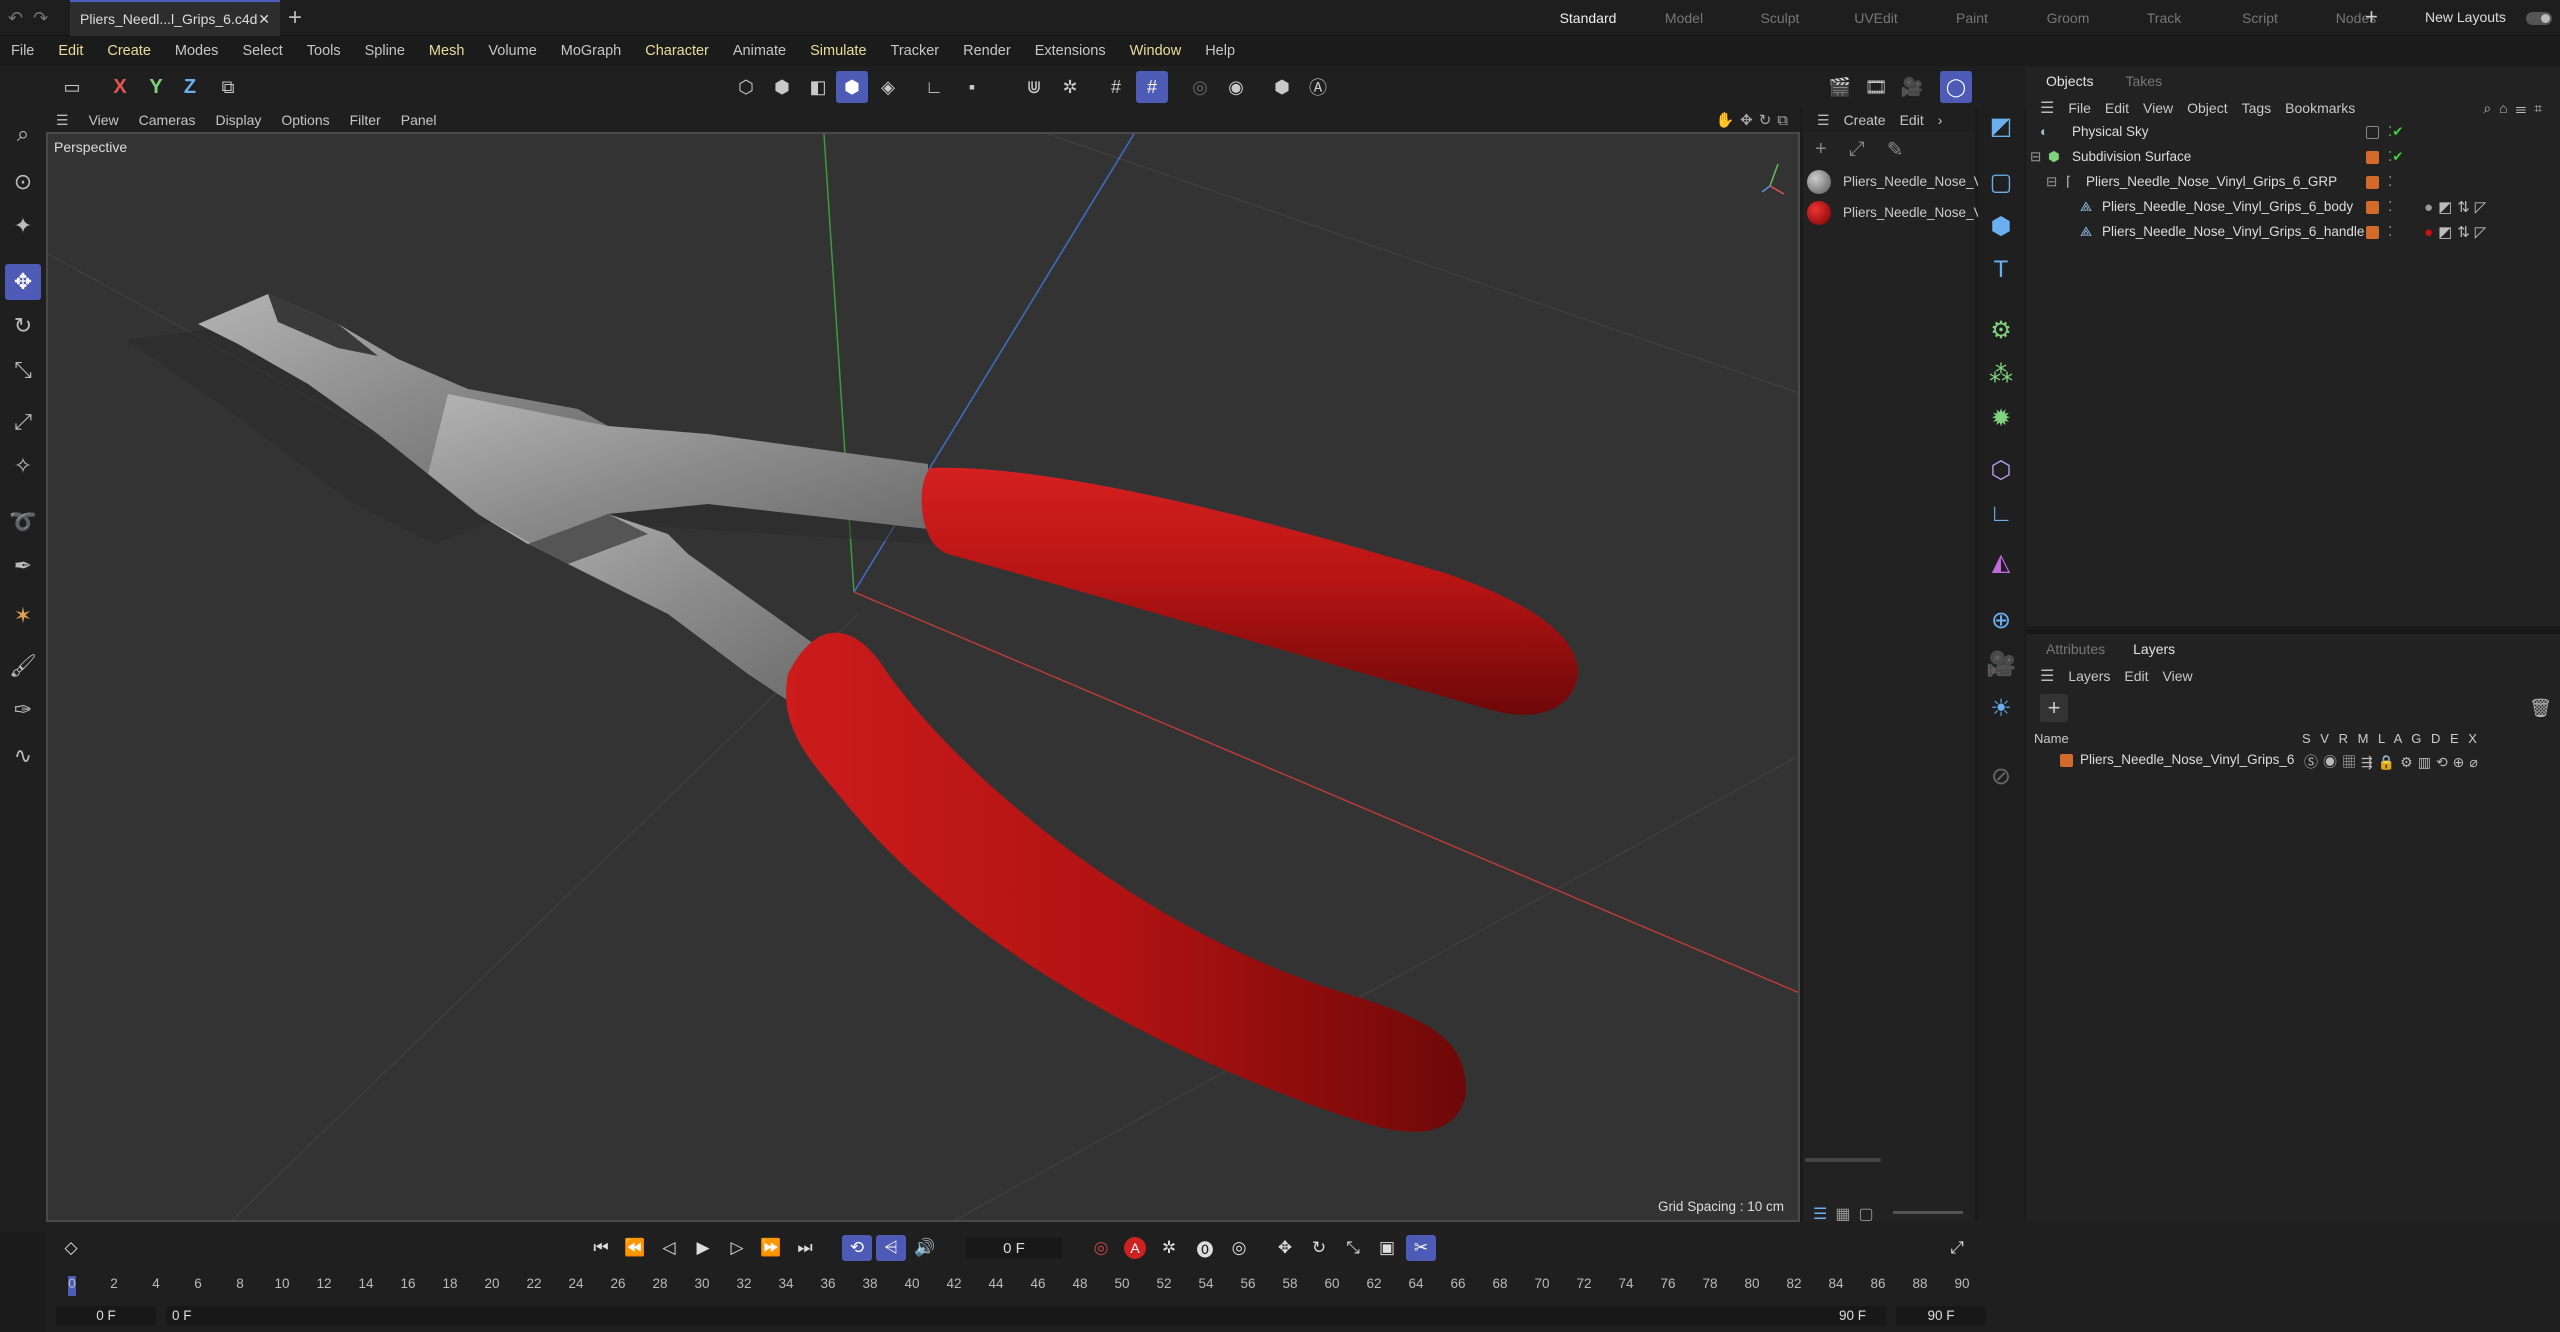  Describe the element at coordinates (228, 87) in the screenshot. I see `coordinate-system-icon: ⧉` at that location.